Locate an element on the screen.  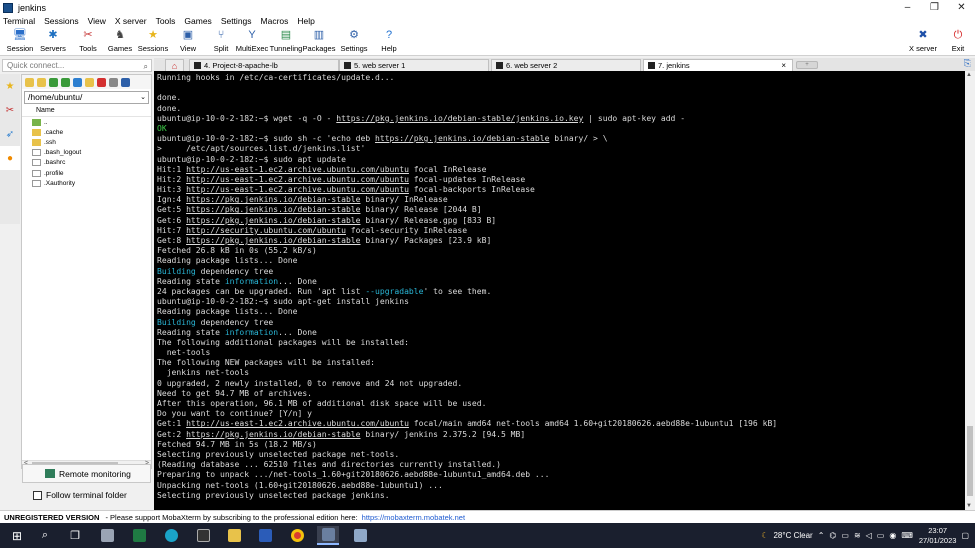
servers-button: ✱ Servers is located at coordinates (53, 41).